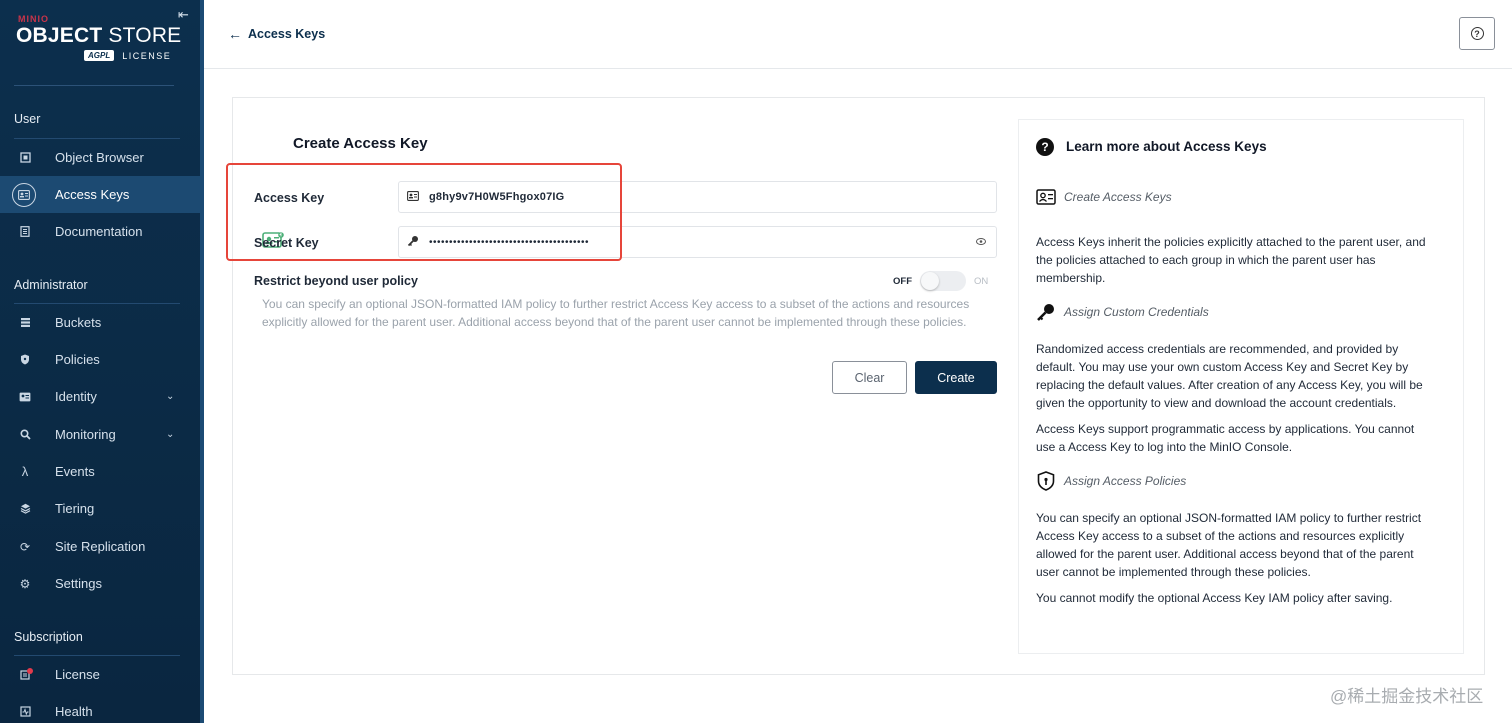  What do you see at coordinates (287, 34) in the screenshot?
I see `page-title: Access Keys` at bounding box center [287, 34].